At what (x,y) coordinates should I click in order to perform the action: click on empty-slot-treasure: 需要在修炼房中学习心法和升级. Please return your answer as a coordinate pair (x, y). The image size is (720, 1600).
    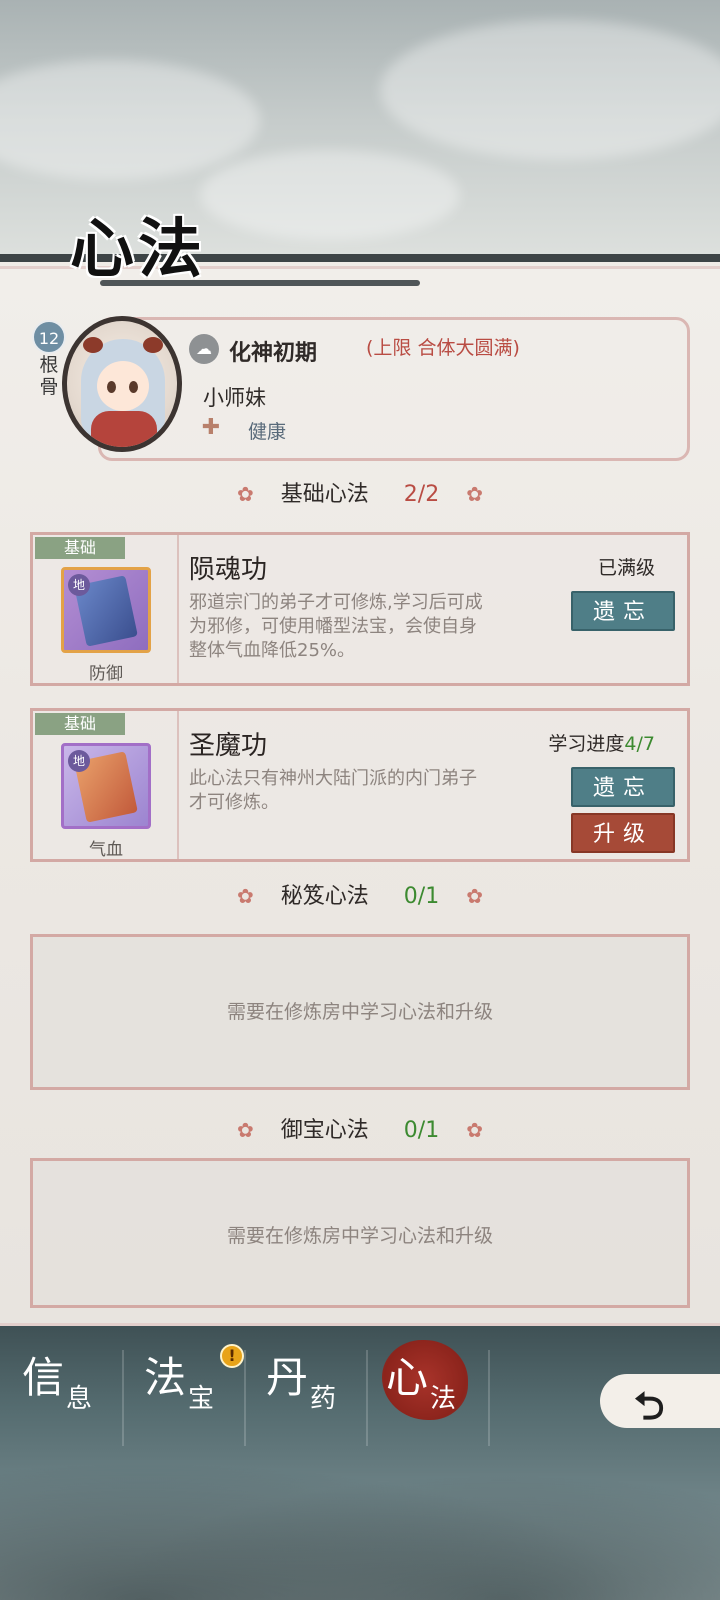
    Looking at the image, I should click on (360, 1233).